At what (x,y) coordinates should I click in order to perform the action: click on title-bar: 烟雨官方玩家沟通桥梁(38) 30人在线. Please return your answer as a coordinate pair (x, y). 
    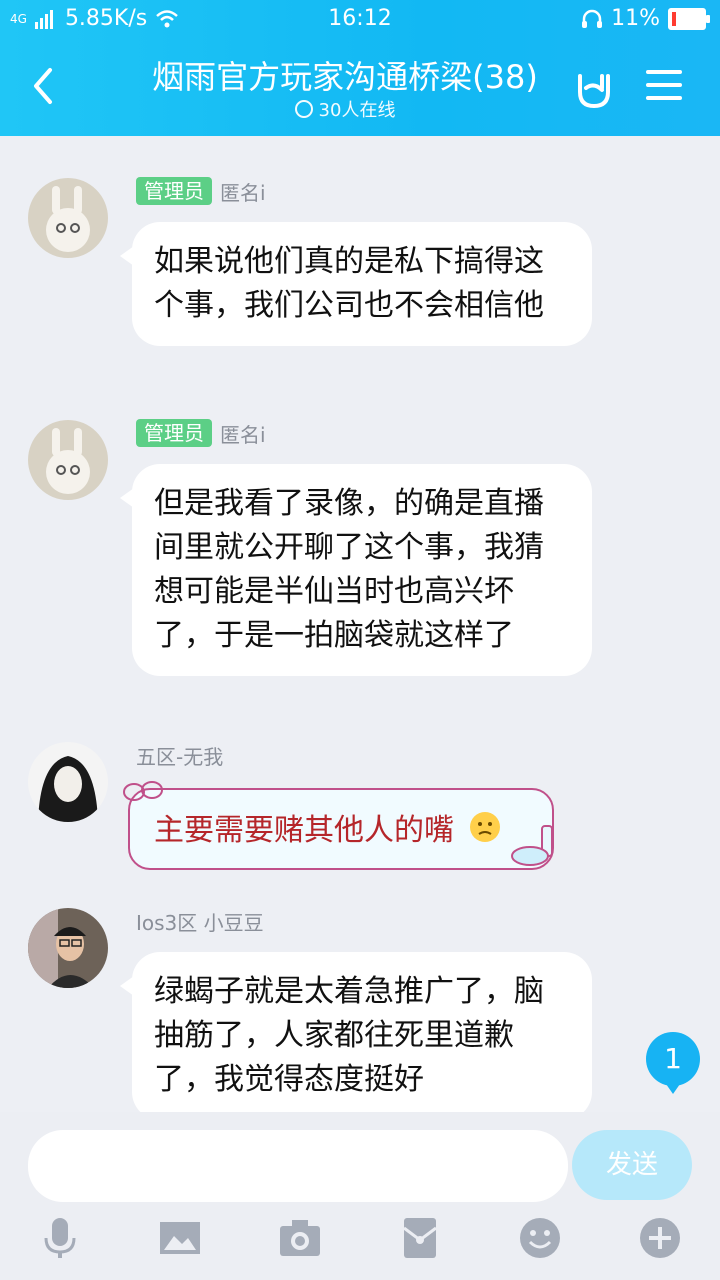
    Looking at the image, I should click on (360, 87).